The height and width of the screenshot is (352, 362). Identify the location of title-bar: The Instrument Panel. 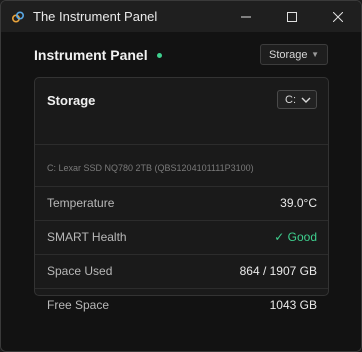
(181, 16).